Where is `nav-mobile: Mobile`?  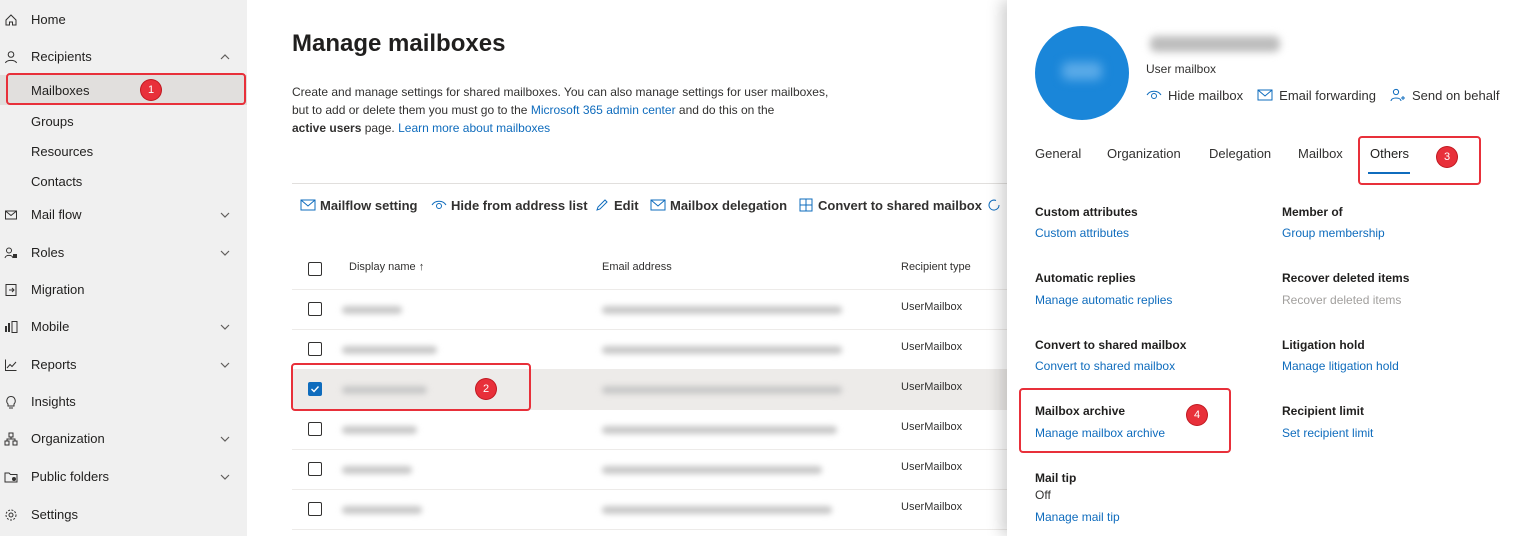 nav-mobile: Mobile is located at coordinates (123, 326).